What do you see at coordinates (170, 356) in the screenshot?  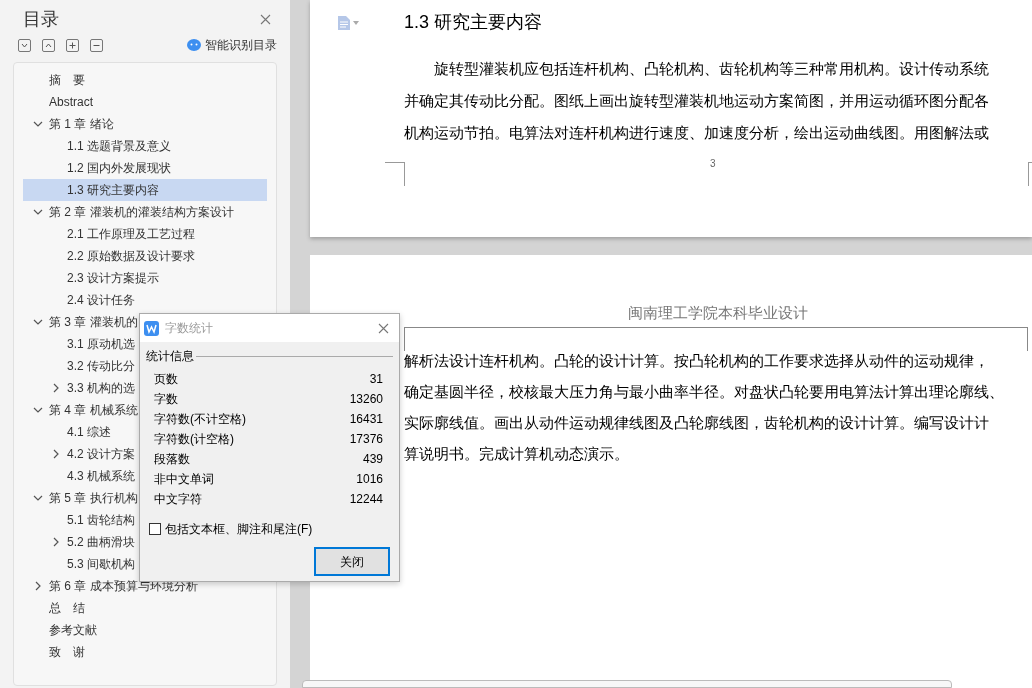 I see `group-label: 统计信息` at bounding box center [170, 356].